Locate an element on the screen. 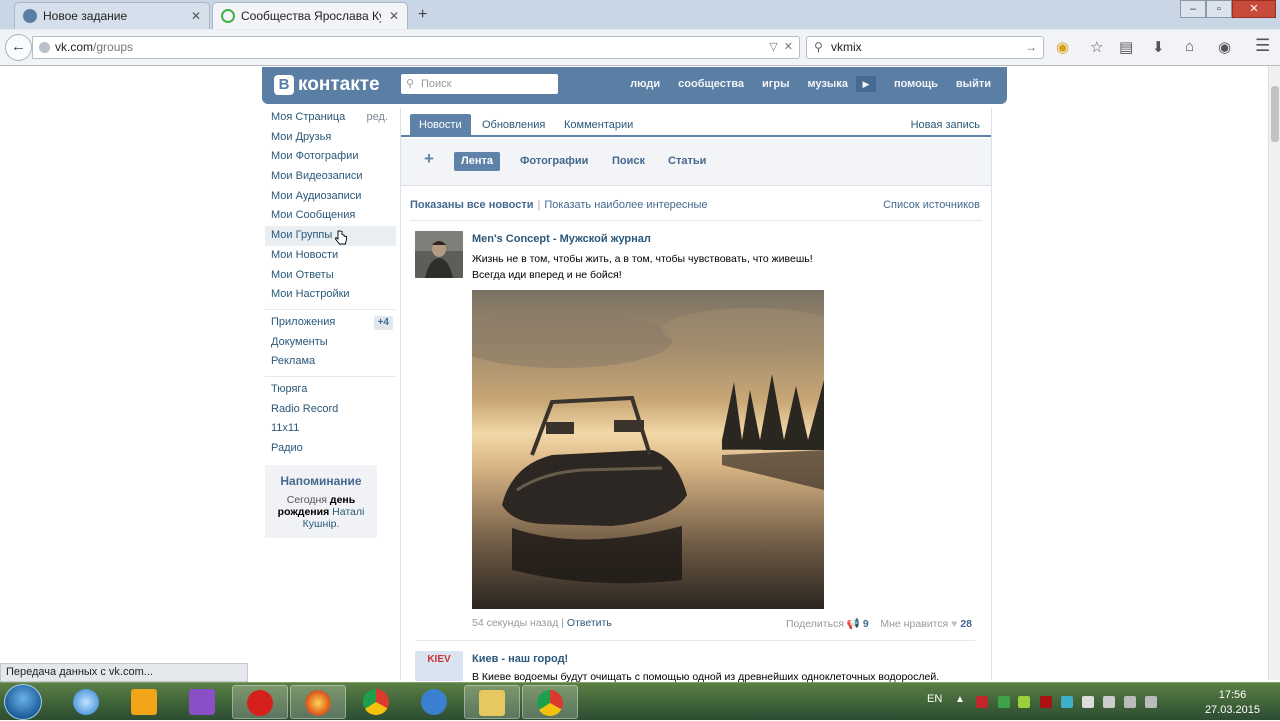 The width and height of the screenshot is (1280, 721). new-tab-button: + is located at coordinates (422, 15).